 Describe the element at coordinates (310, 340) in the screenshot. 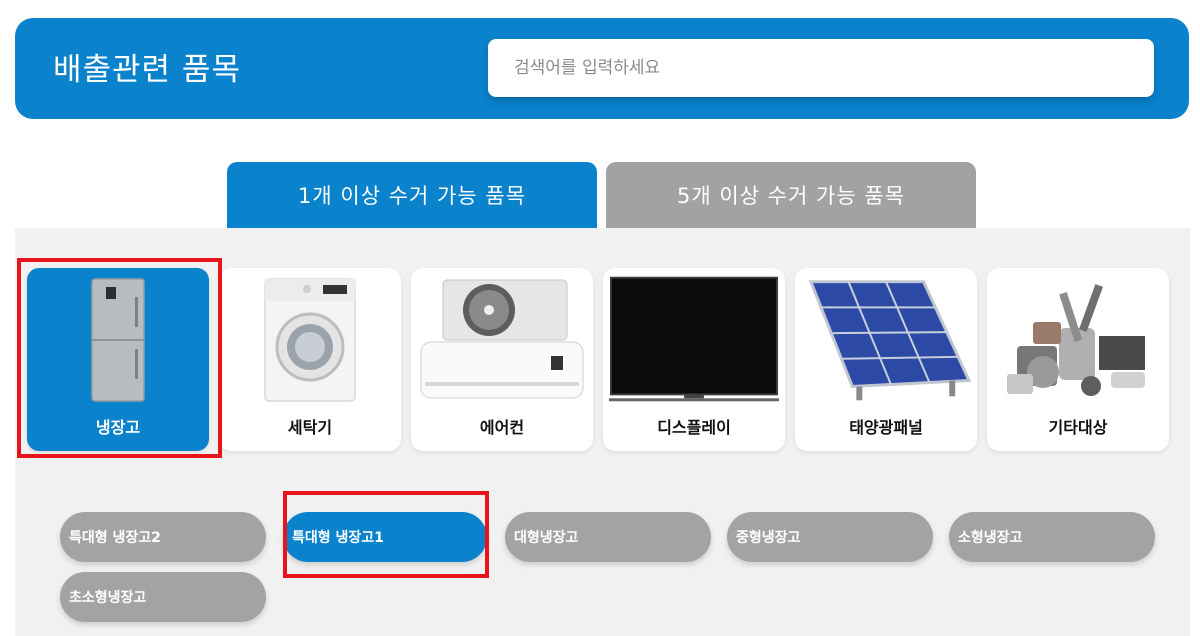

I see `washing-machine-image` at that location.